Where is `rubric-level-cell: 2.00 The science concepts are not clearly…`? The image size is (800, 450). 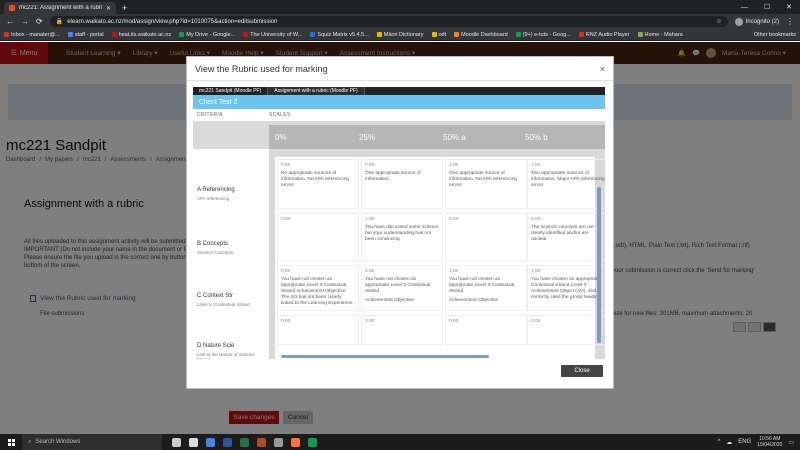
rubric-level-cell: 2.00 The science concepts are not clearly… is located at coordinates (566, 237).